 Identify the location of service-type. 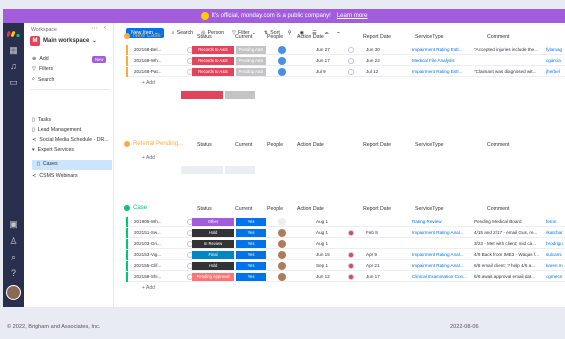
(441, 244).